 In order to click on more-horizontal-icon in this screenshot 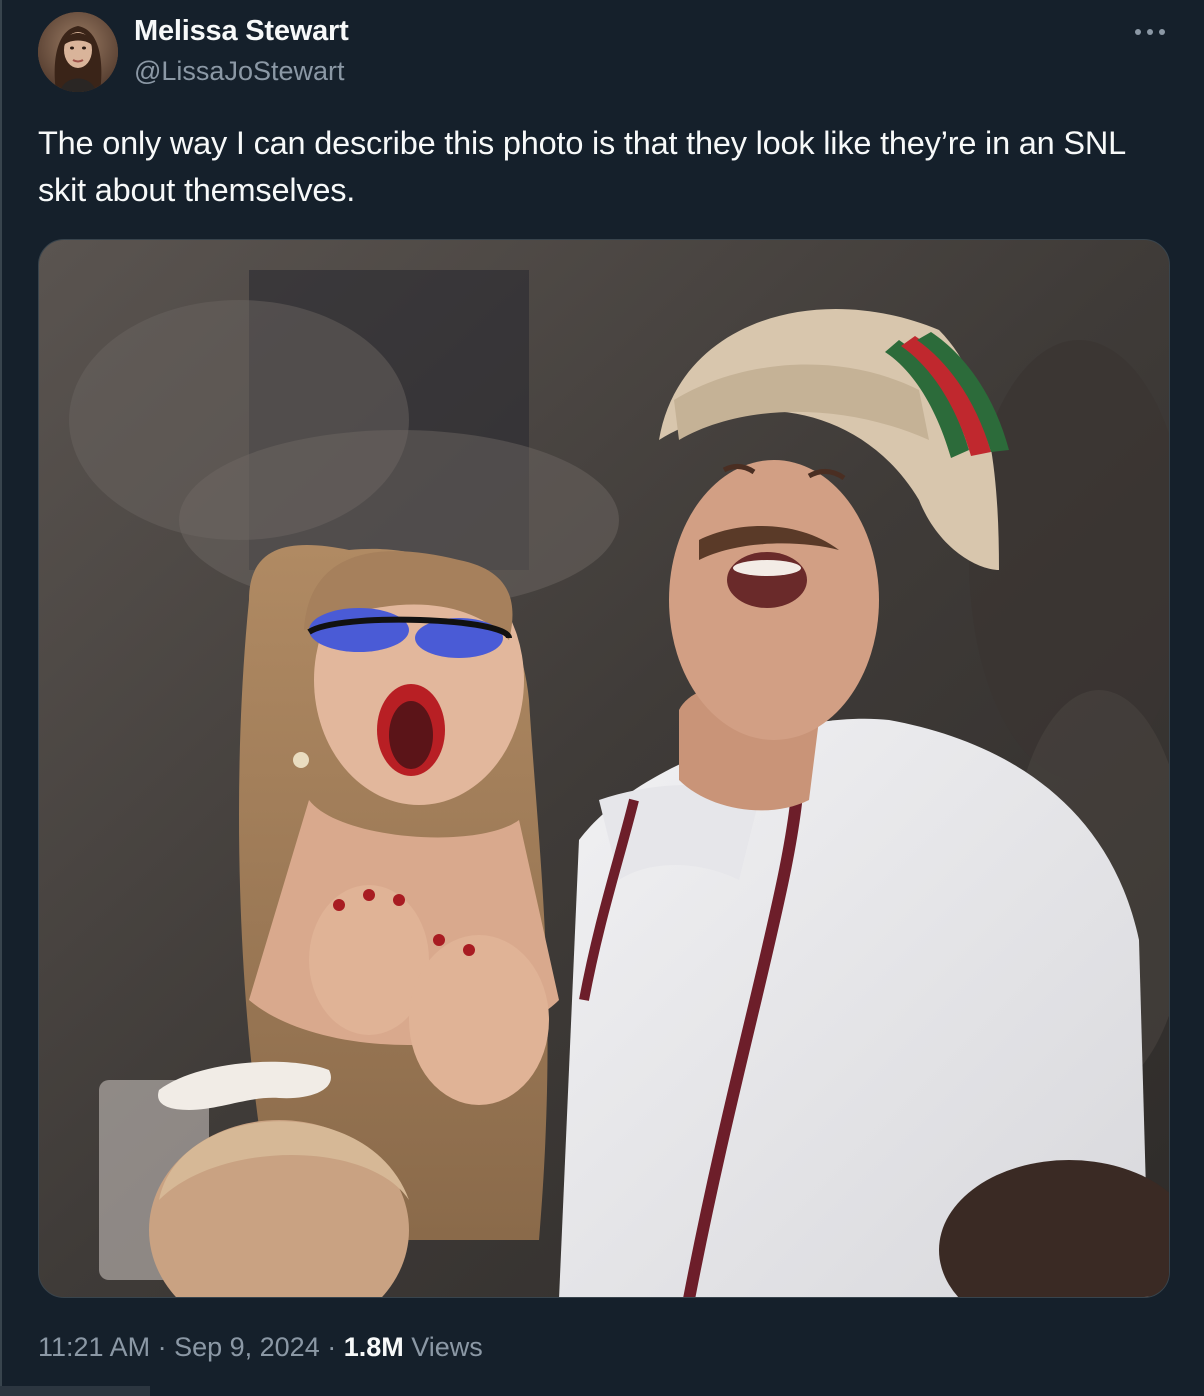, I will do `click(1150, 32)`.